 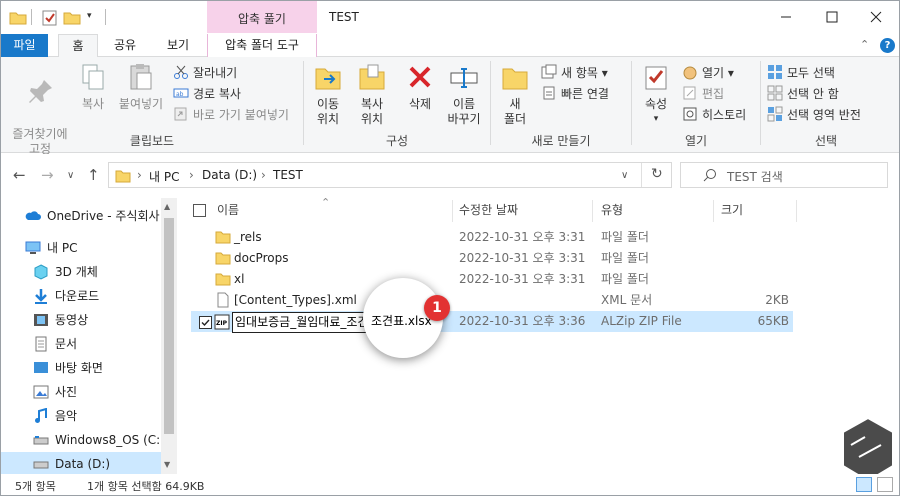 What do you see at coordinates (708, 73) in the screenshot?
I see `open-button: 열기 ▾` at bounding box center [708, 73].